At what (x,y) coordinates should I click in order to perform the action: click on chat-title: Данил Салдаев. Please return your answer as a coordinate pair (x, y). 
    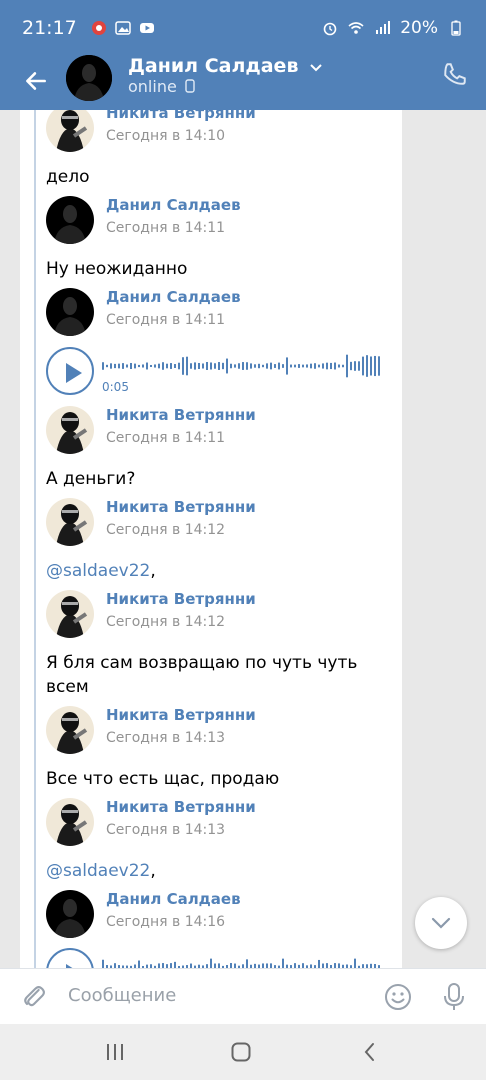
    Looking at the image, I should click on (225, 66).